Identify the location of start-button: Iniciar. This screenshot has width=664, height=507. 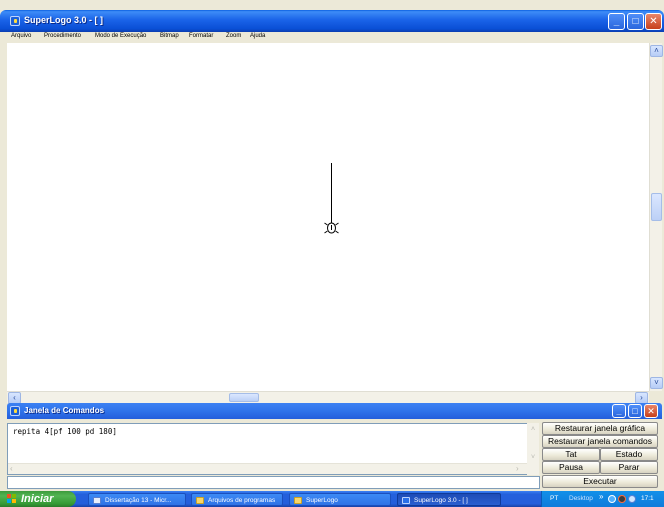
(38, 499).